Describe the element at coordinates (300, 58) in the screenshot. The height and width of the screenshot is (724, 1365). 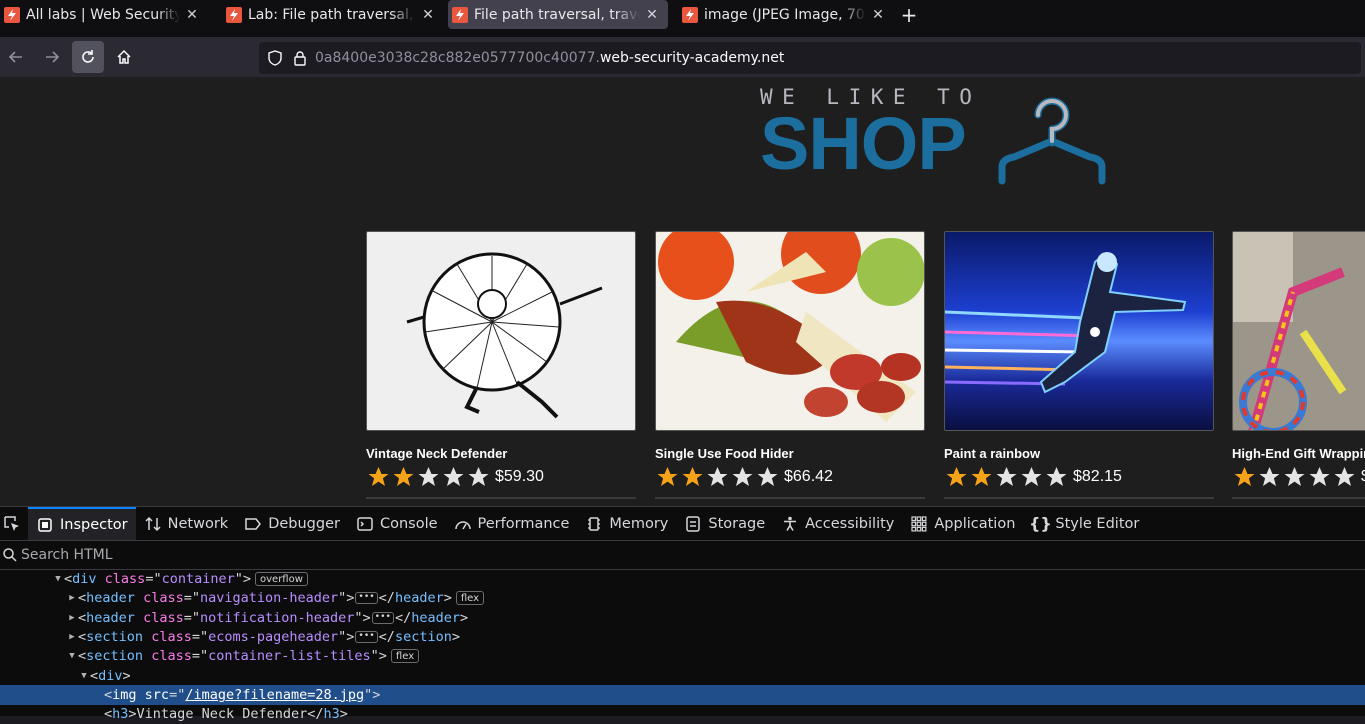
I see `lock-icon` at that location.